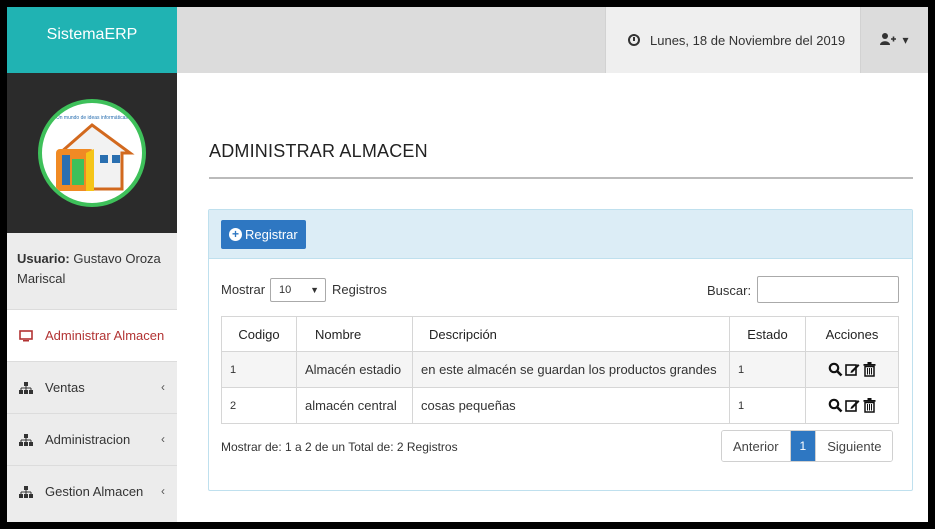 This screenshot has height=529, width=935. I want to click on date-display: Lunes, 18 de Noviembre del 2019, so click(733, 40).